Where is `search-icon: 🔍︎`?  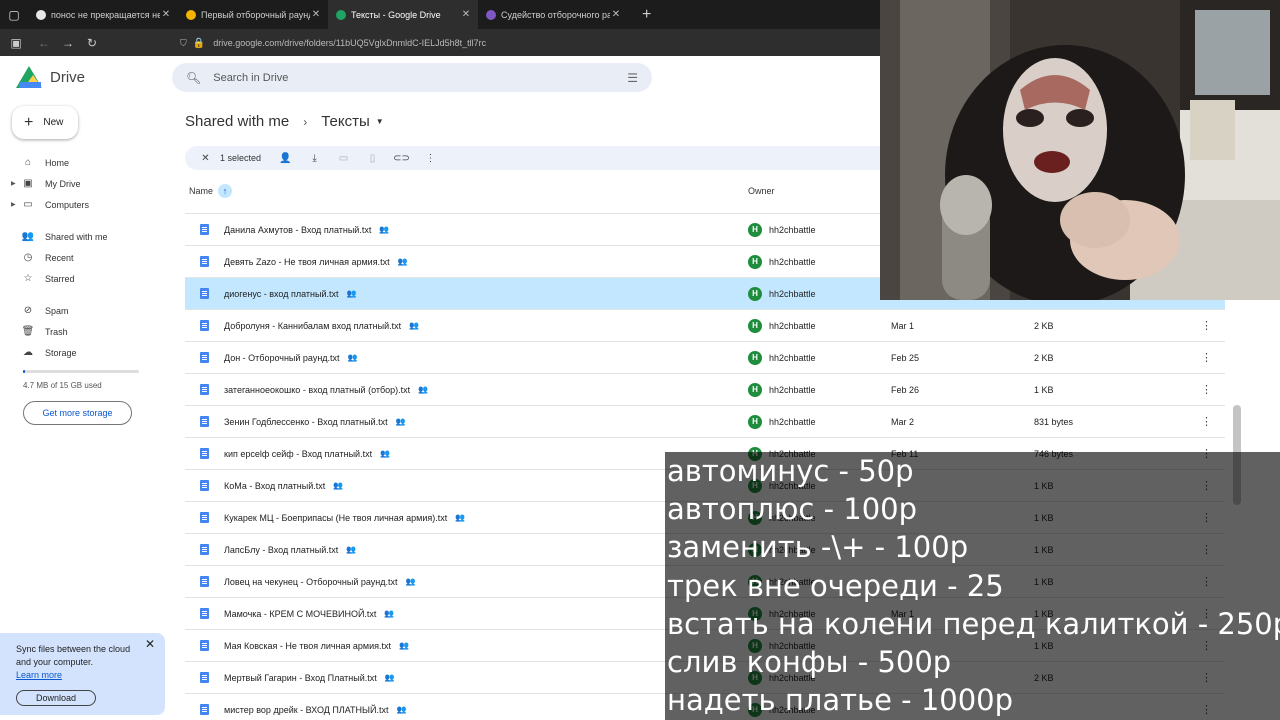
search-icon: 🔍︎ is located at coordinates (193, 78).